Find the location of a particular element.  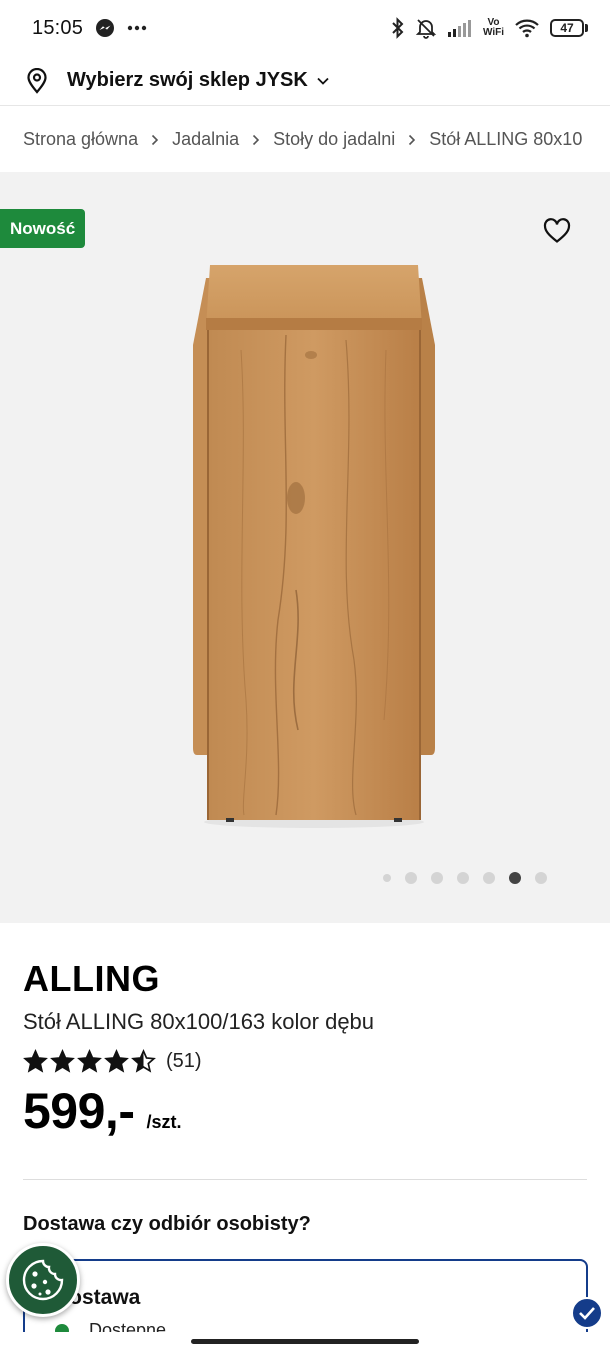

price-value: 599,- is located at coordinates (79, 1111).